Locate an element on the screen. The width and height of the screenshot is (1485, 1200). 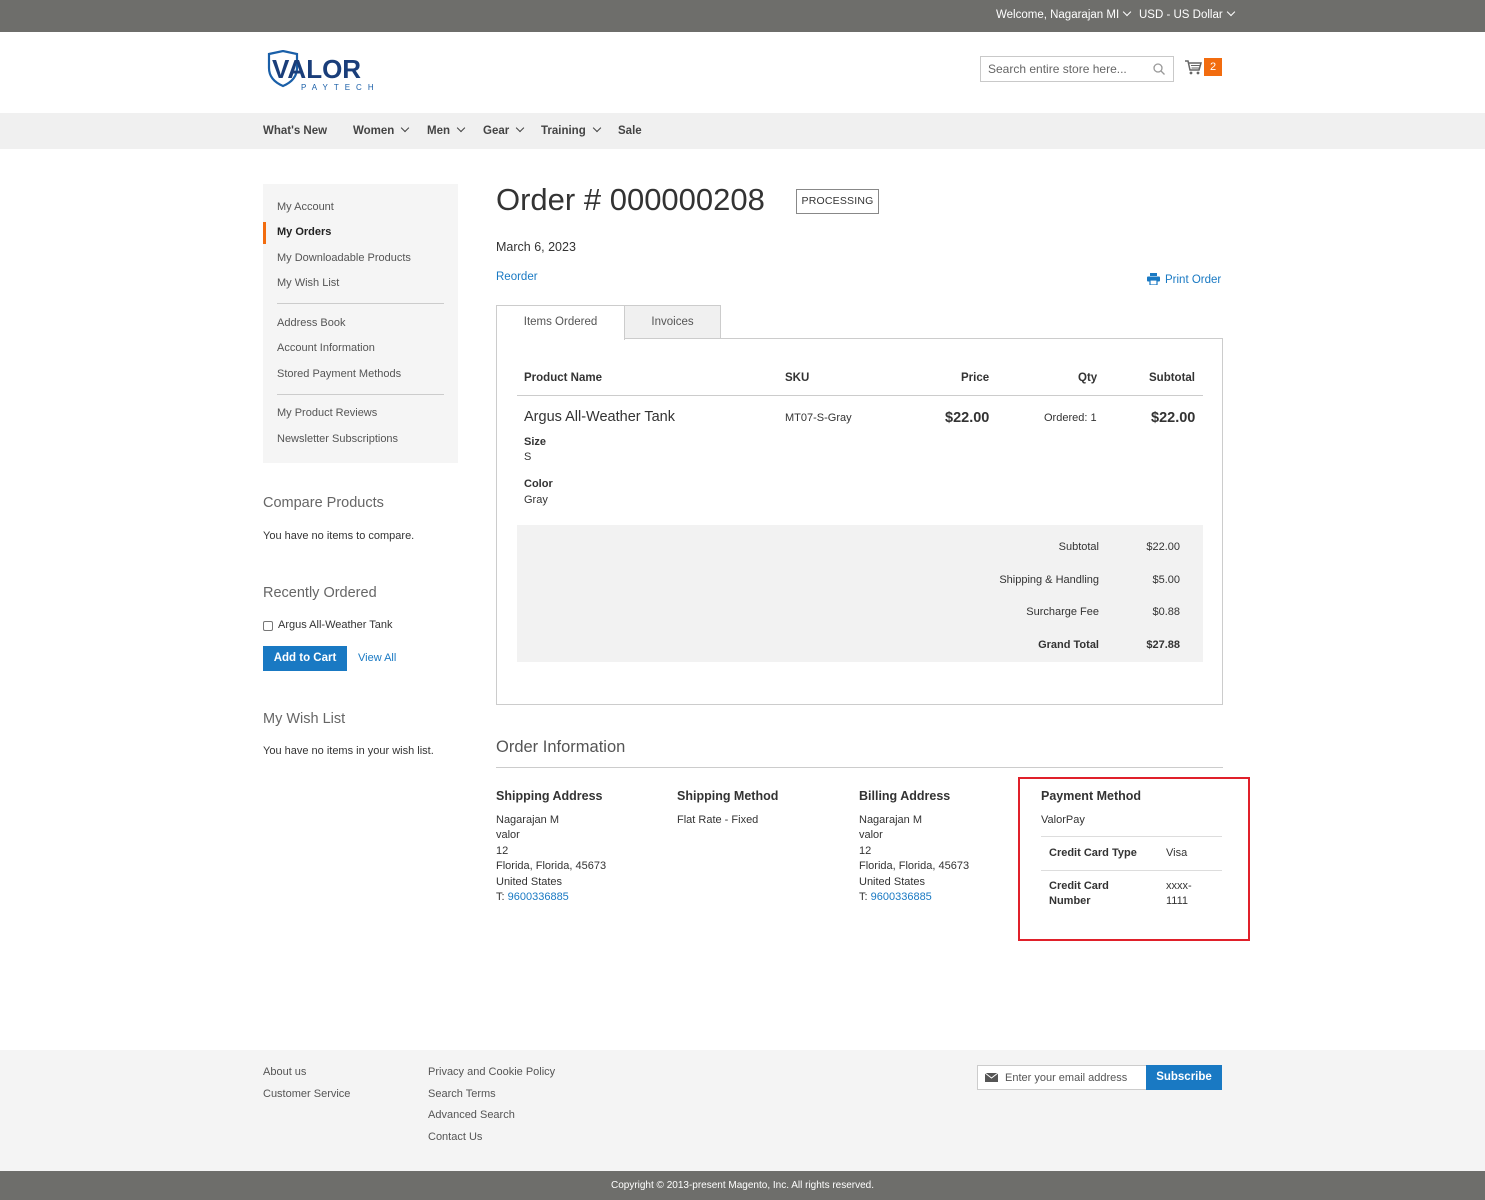
sidebar-item-account-information: Account Information is located at coordinates (326, 348).